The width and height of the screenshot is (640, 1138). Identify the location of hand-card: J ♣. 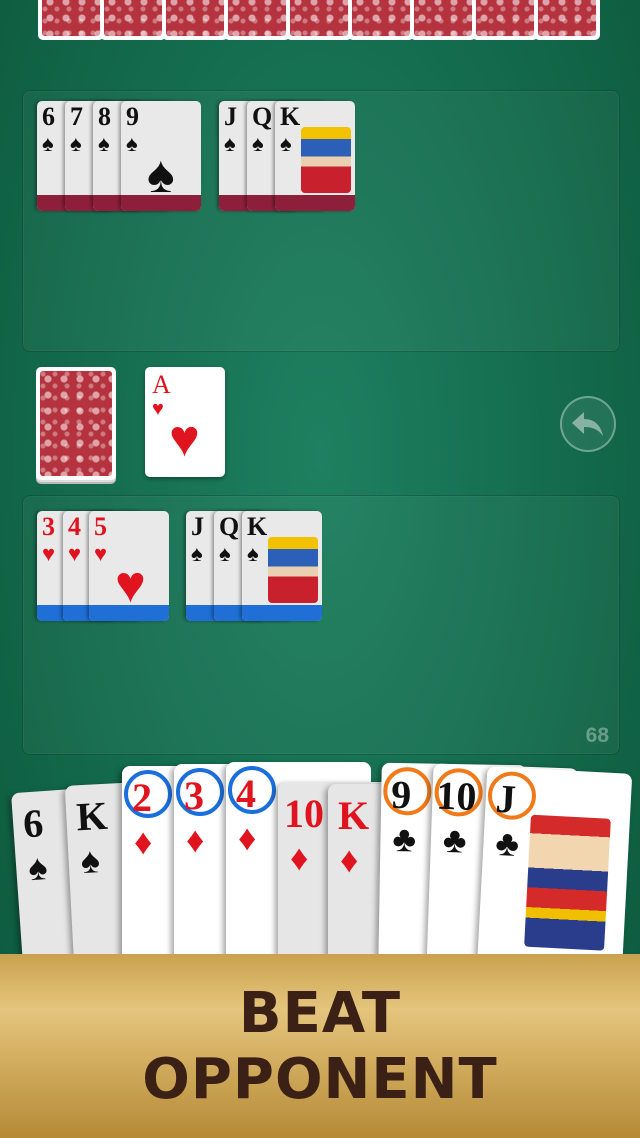
(554, 872).